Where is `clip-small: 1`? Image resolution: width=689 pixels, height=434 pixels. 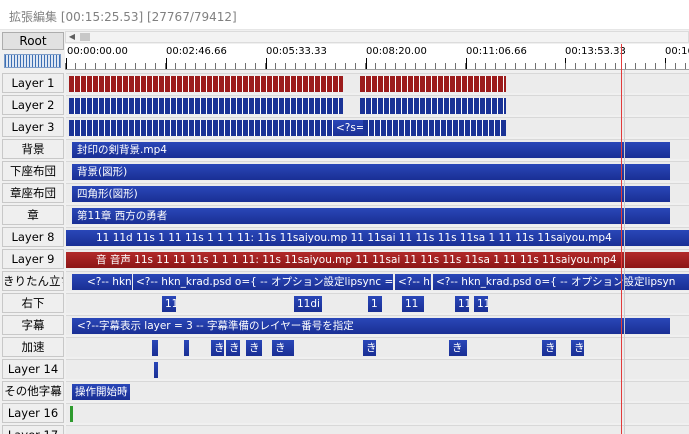 clip-small: 1 is located at coordinates (375, 304).